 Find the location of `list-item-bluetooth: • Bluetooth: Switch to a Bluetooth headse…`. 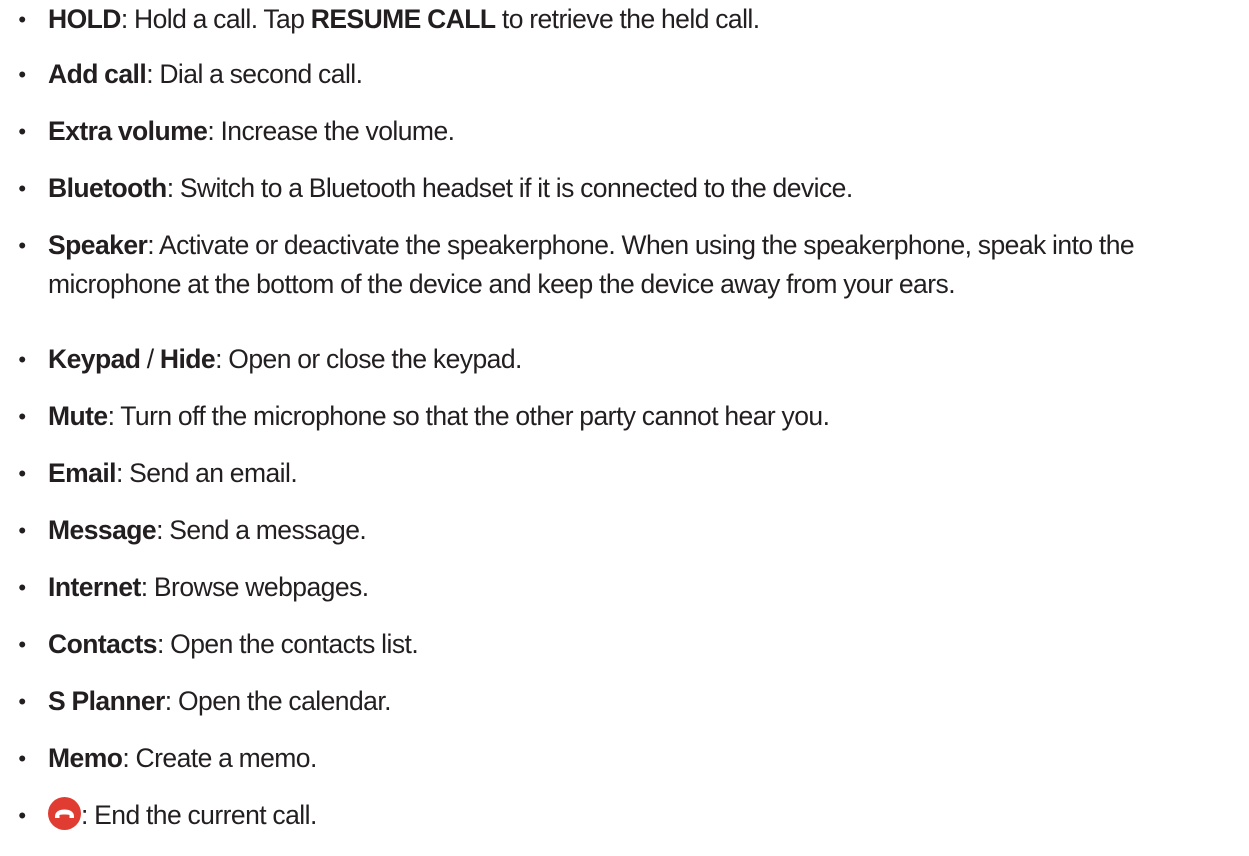

list-item-bluetooth: • Bluetooth: Switch to a Bluetooth headse… is located at coordinates (621, 188).